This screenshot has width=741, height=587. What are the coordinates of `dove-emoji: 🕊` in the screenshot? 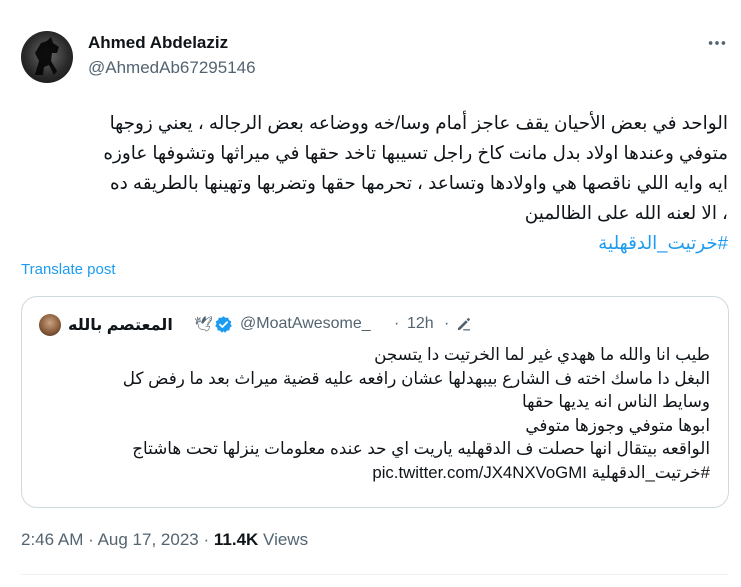 It's located at (204, 324).